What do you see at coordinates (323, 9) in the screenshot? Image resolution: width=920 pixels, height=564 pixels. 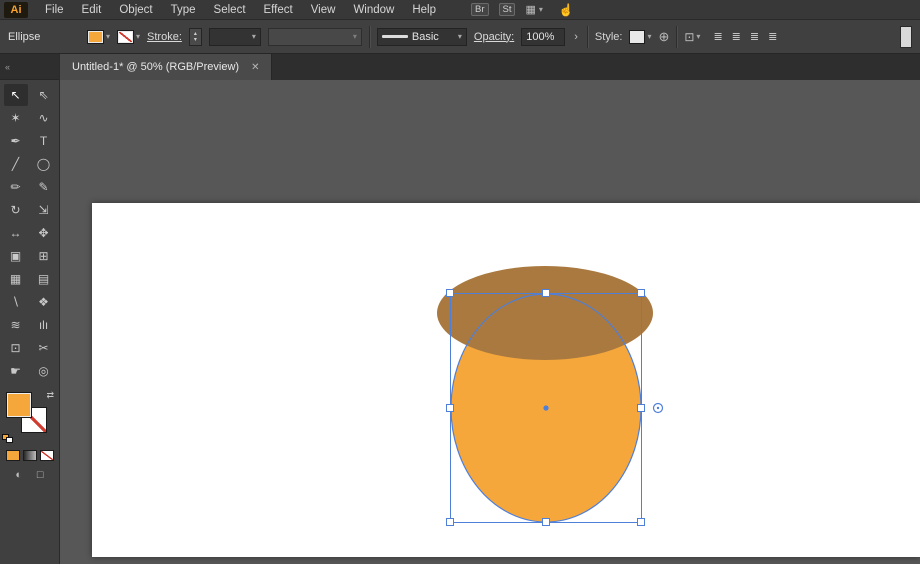 I see `menu-view: View` at bounding box center [323, 9].